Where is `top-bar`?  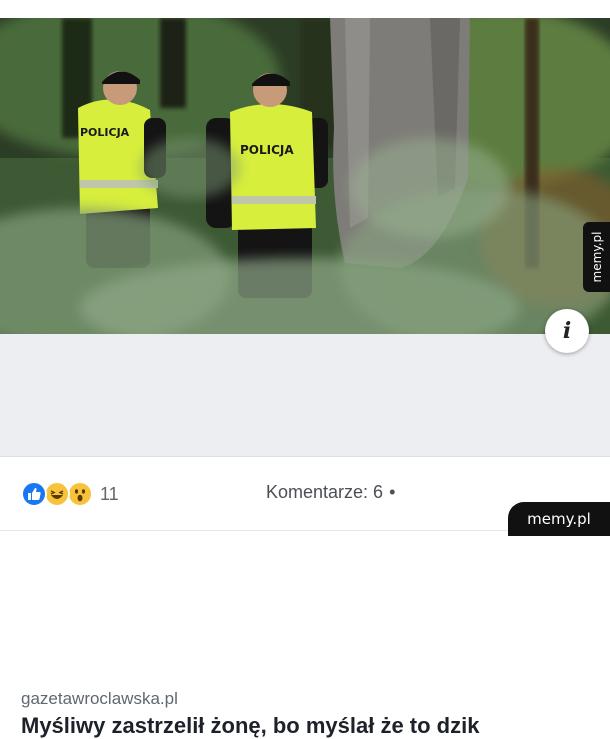 top-bar is located at coordinates (305, 9).